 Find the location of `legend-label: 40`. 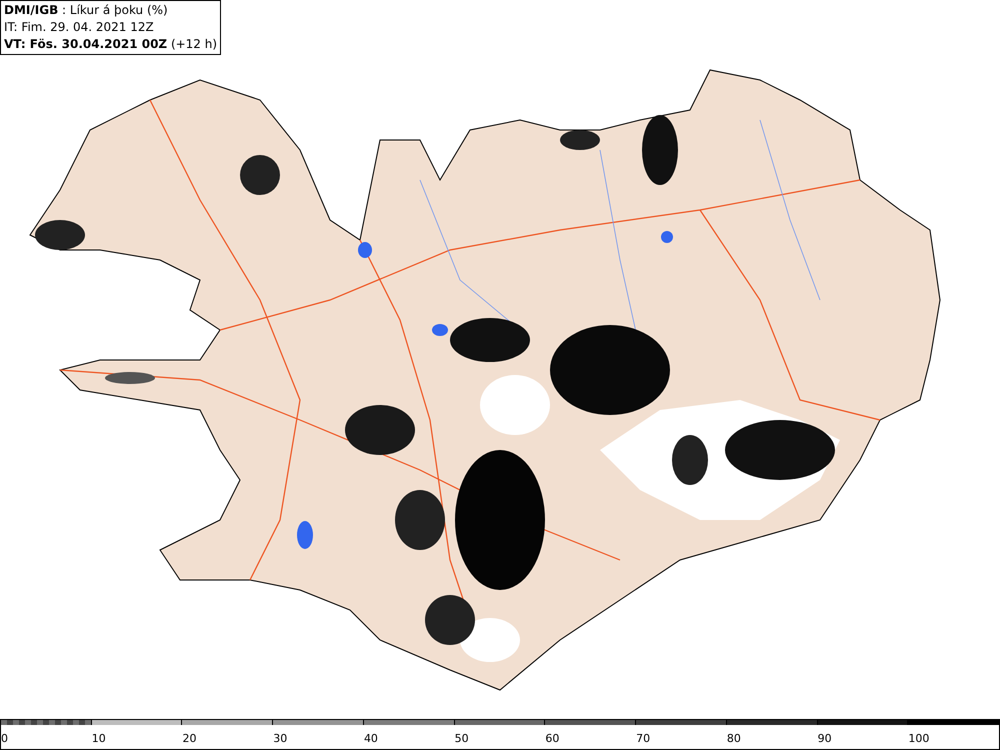

legend-label: 40 is located at coordinates (371, 738).